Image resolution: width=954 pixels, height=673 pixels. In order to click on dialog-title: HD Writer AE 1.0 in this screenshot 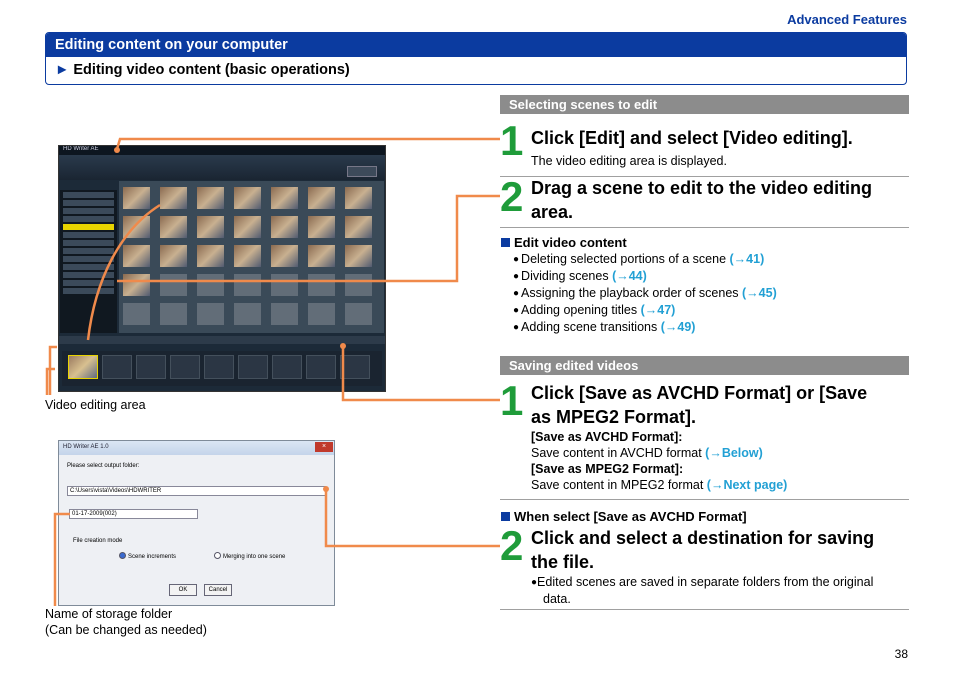, I will do `click(196, 448)`.